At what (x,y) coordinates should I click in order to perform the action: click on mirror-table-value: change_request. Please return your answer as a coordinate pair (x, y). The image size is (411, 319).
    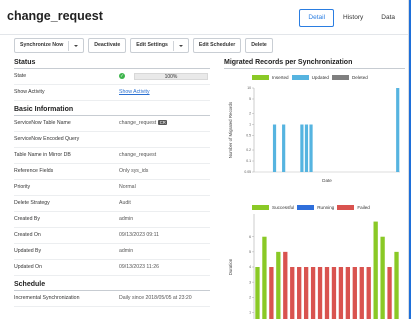
    Looking at the image, I should click on (138, 155).